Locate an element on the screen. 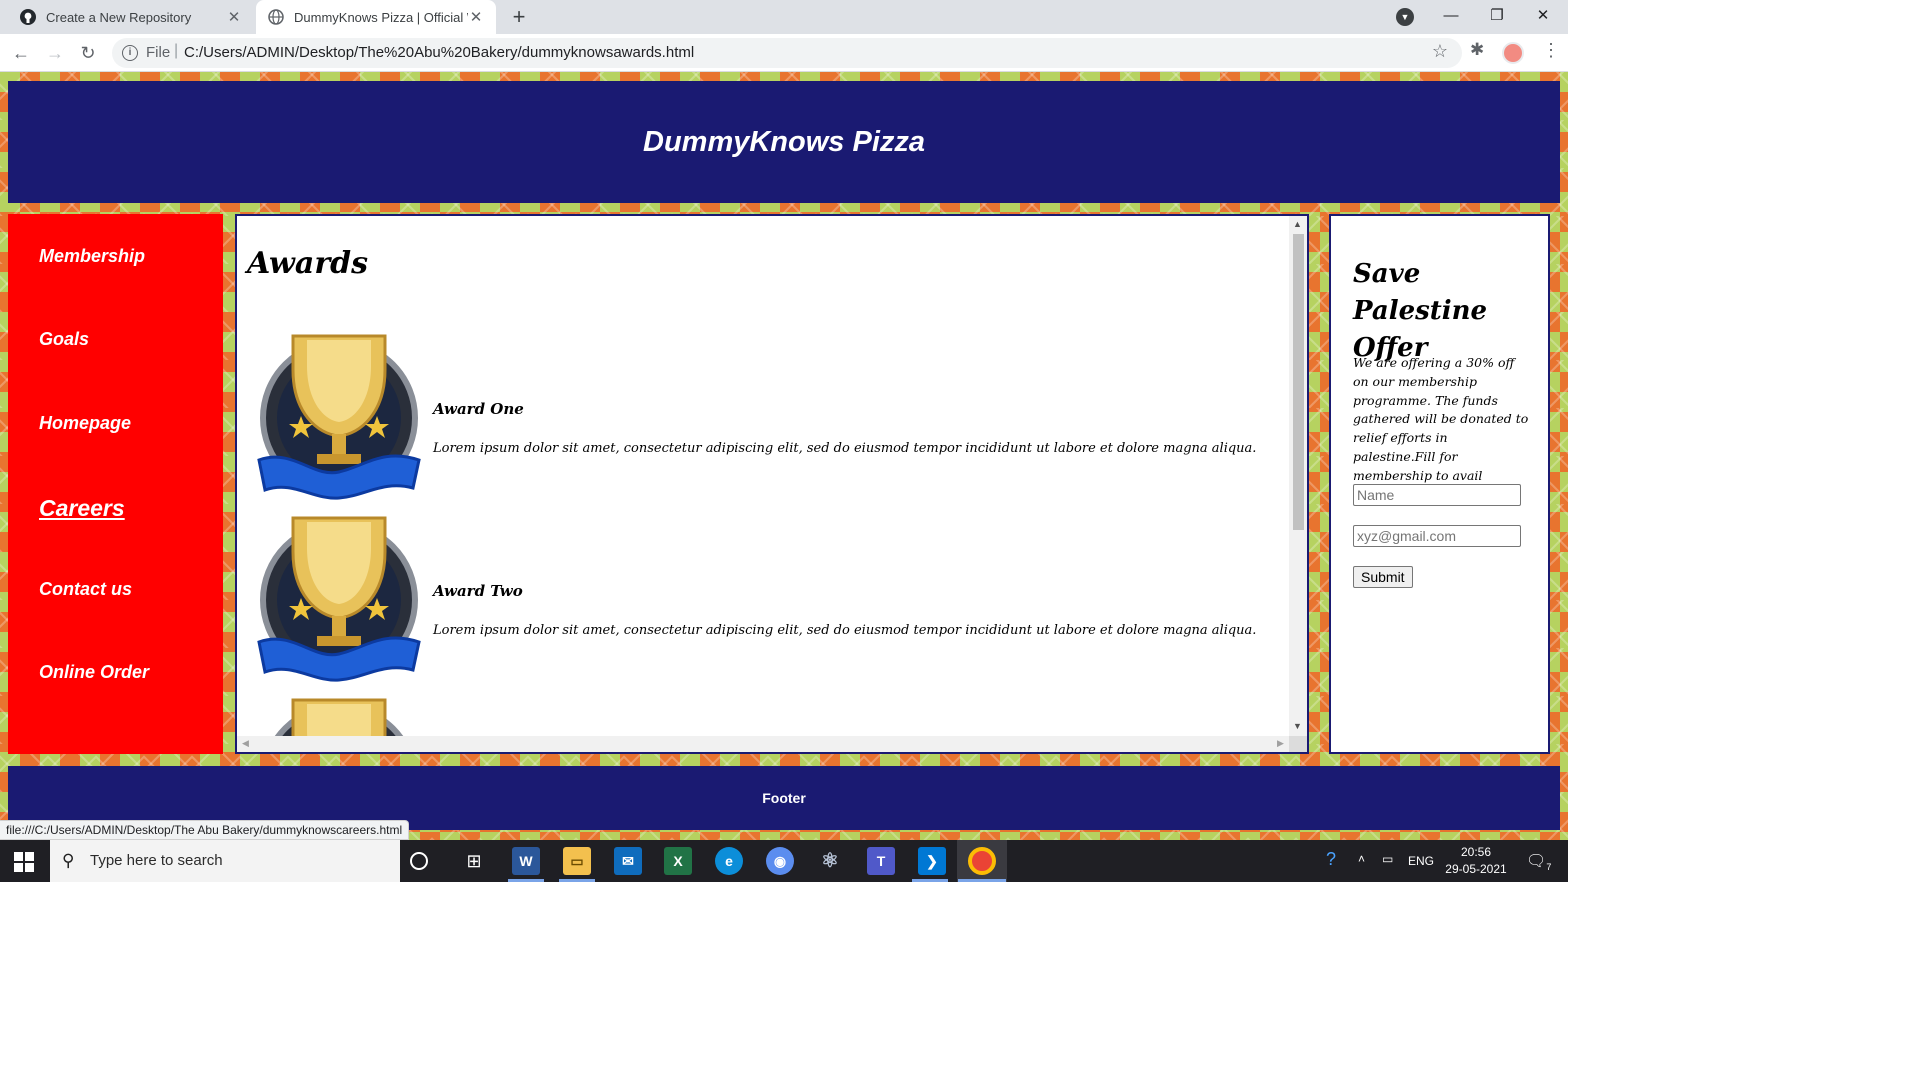 The width and height of the screenshot is (1920, 1080). vscode-icon: ❯ is located at coordinates (932, 861).